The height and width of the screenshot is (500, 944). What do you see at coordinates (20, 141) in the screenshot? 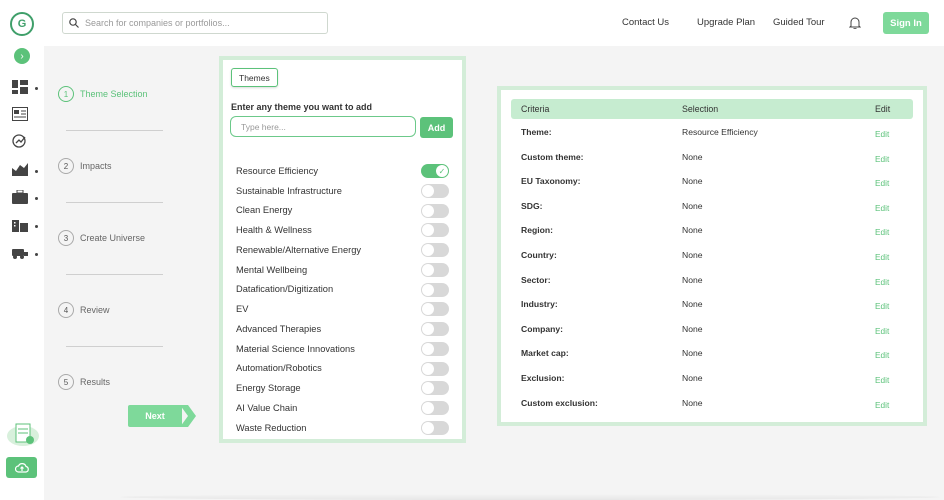
I see `esg-analytics-icon` at bounding box center [20, 141].